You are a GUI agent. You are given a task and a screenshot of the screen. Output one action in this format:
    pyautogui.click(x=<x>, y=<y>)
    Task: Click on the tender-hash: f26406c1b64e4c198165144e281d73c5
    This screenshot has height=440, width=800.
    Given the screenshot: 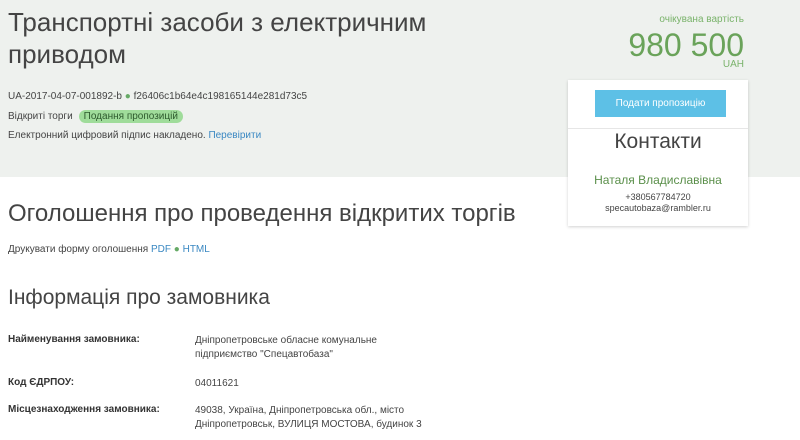 What is the action you would take?
    pyautogui.click(x=220, y=96)
    